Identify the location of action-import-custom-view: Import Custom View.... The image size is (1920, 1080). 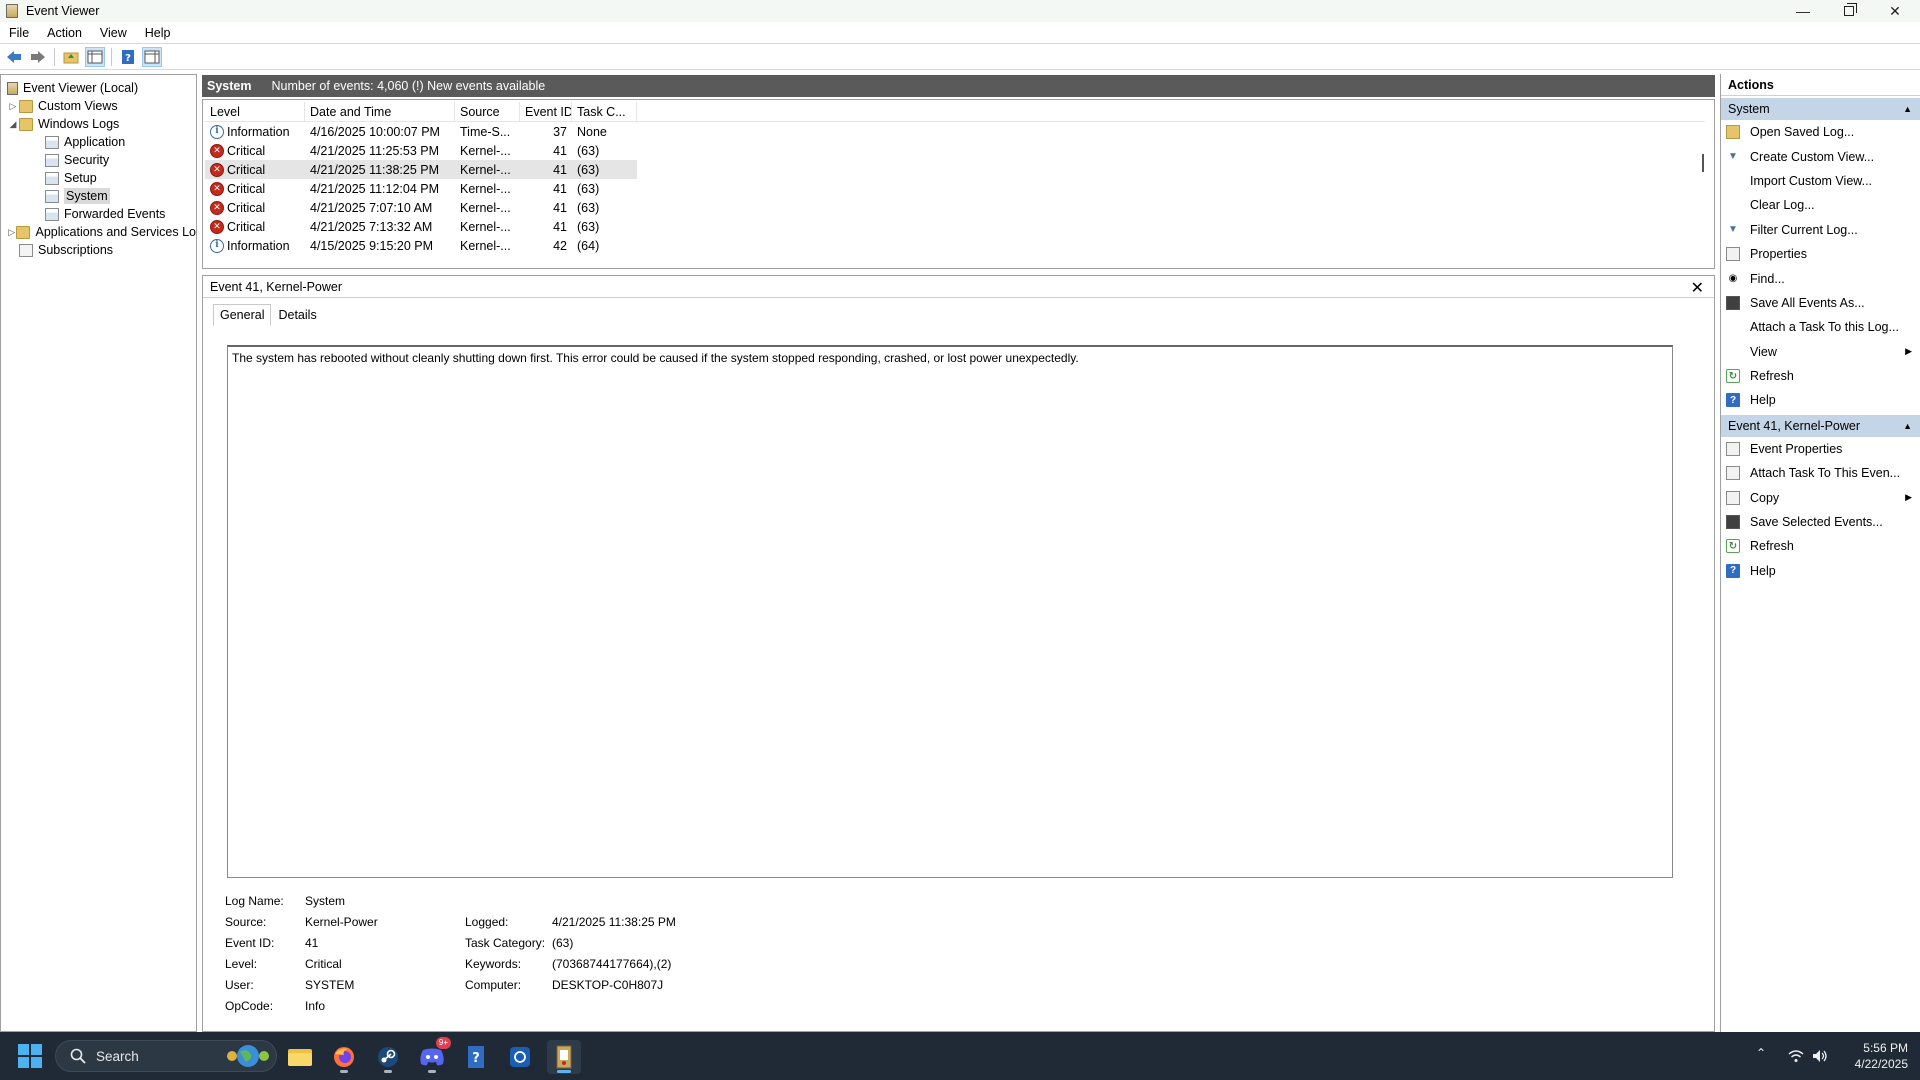
(1820, 181).